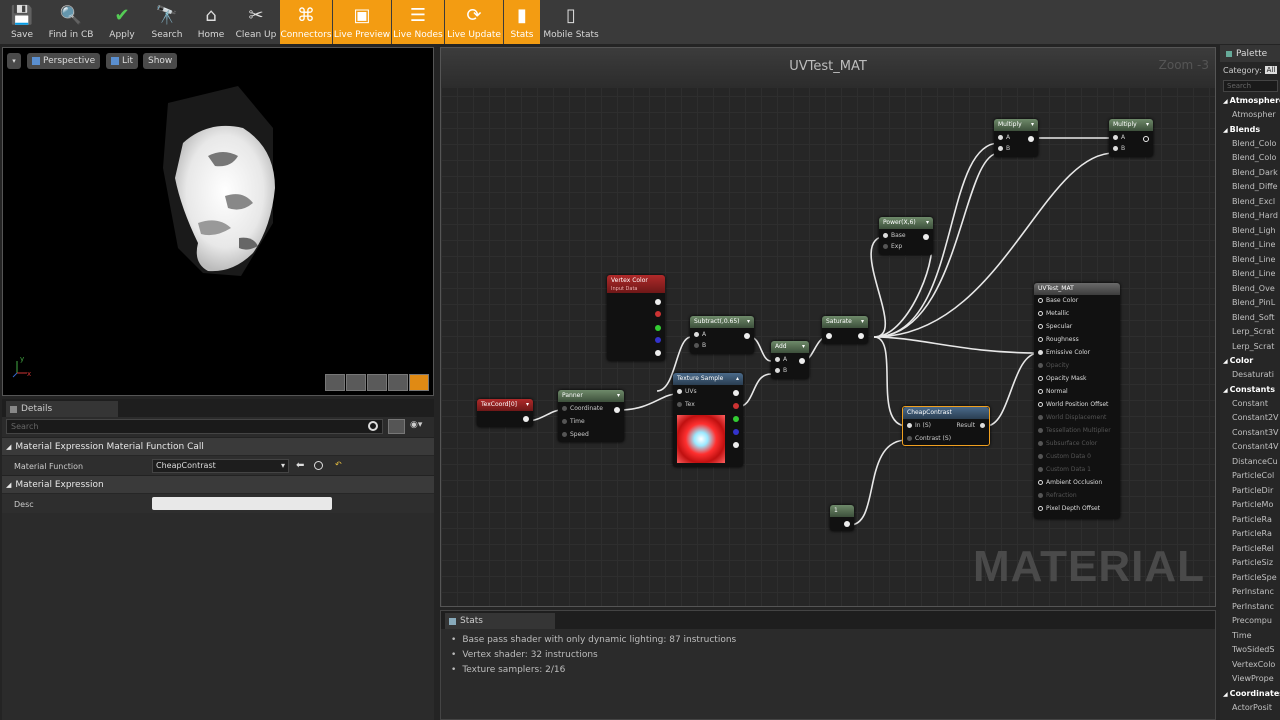  What do you see at coordinates (419, 382) in the screenshot?
I see `custom-mesh-icon` at bounding box center [419, 382].